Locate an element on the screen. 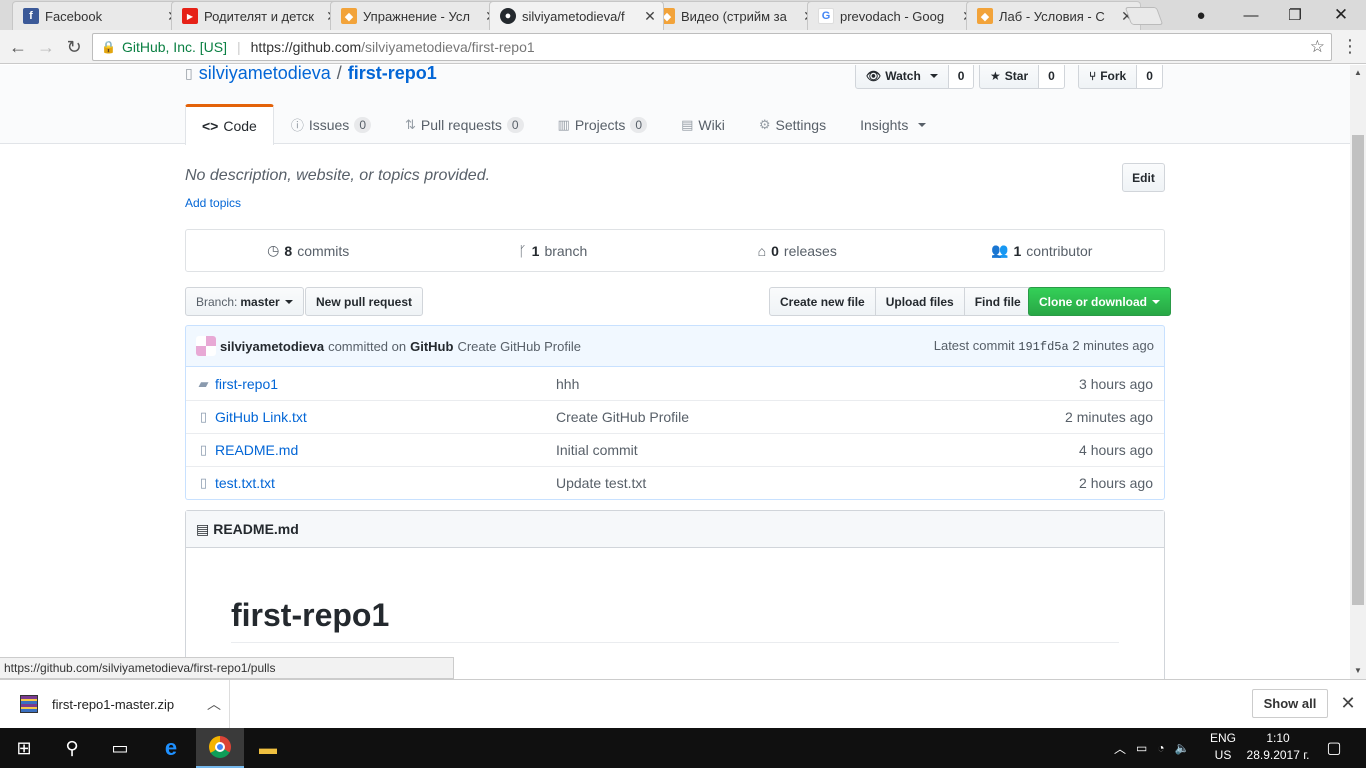 This screenshot has height=768, width=1366. scroll-down-icon: ▼ is located at coordinates (1358, 671).